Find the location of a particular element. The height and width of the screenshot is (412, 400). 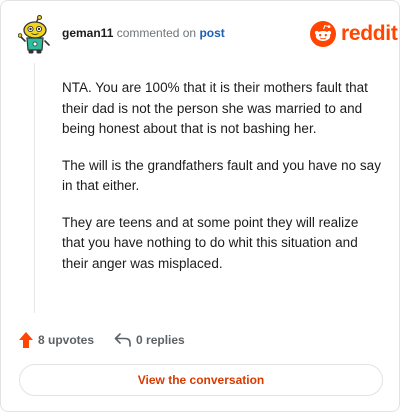

snoo-avatar-icon is located at coordinates (35, 35).